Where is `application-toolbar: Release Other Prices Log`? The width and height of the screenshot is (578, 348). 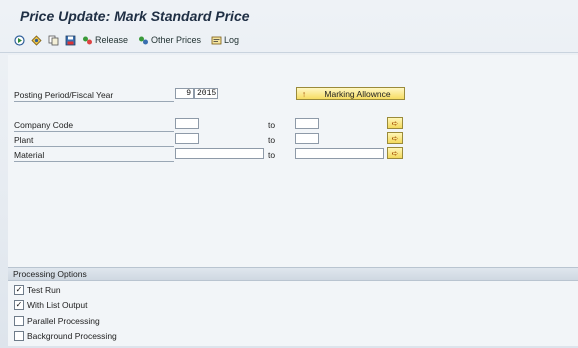
application-toolbar: Release Other Prices Log is located at coordinates (126, 40).